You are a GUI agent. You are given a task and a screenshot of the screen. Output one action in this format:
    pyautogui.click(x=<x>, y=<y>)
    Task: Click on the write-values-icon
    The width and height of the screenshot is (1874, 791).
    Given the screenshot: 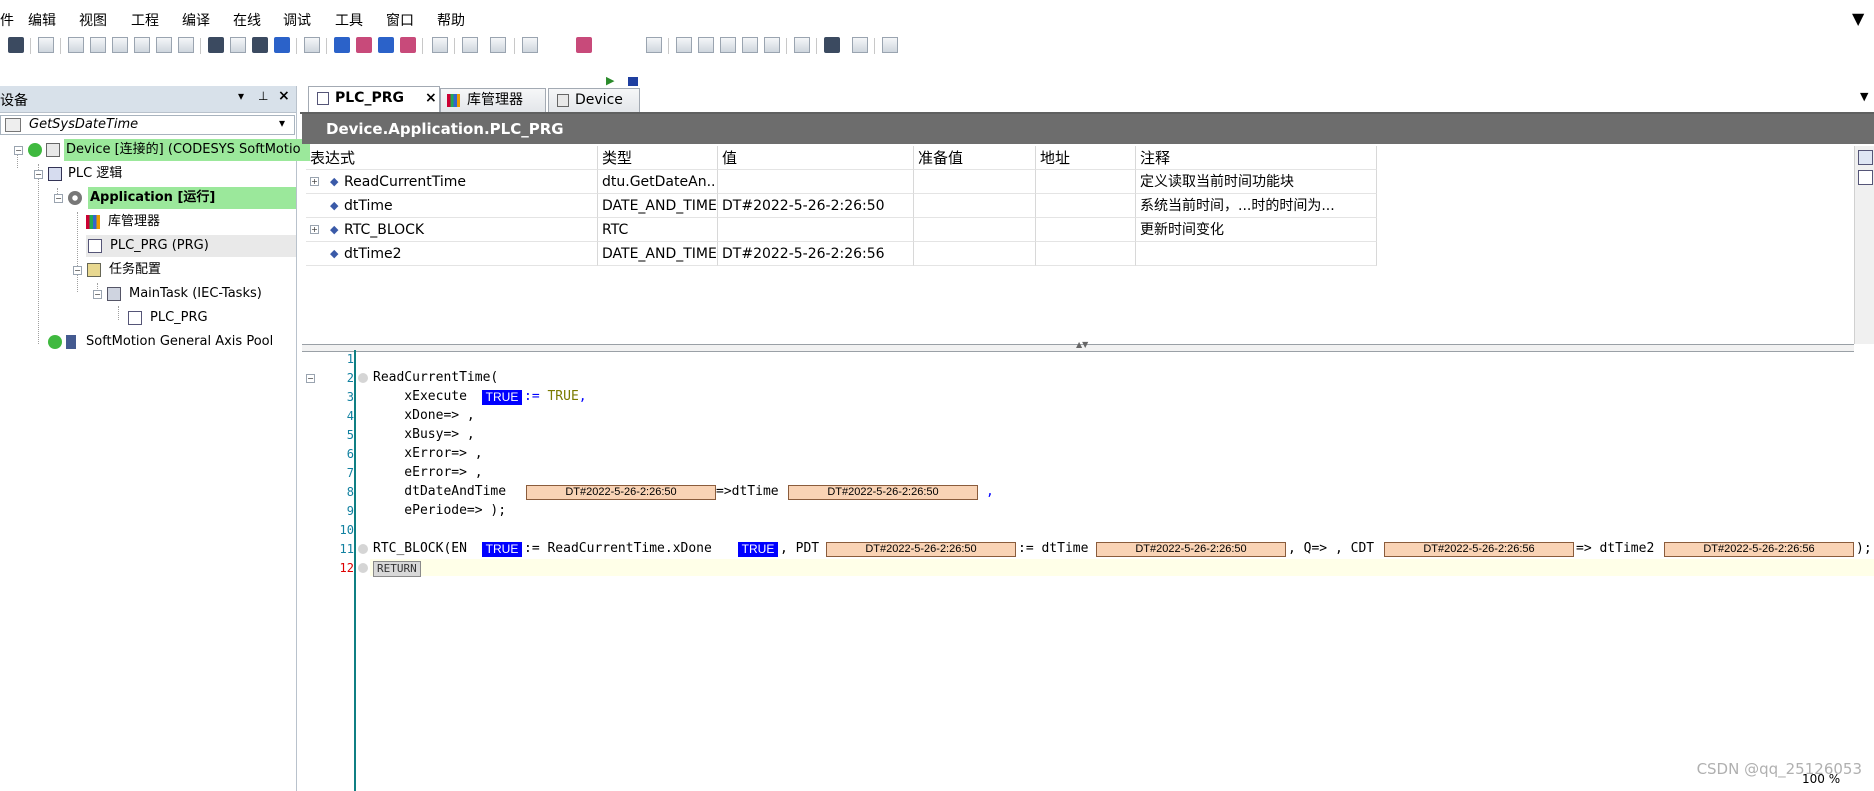 What is the action you would take?
    pyautogui.click(x=802, y=45)
    